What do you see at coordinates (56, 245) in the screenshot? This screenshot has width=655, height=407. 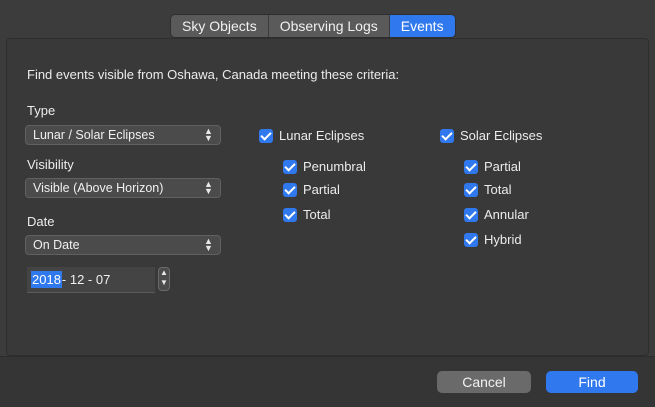 I see `date-mode-value: On Date` at bounding box center [56, 245].